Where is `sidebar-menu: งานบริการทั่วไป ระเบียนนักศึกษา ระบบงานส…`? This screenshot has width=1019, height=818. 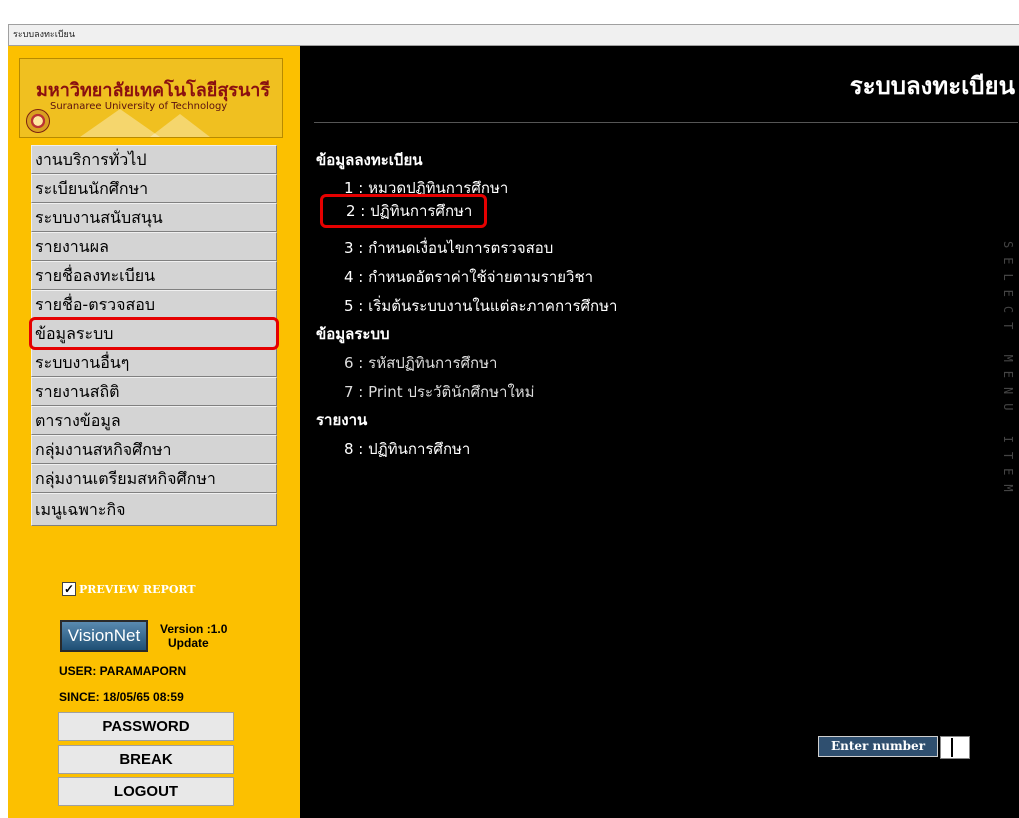 sidebar-menu: งานบริการทั่วไป ระเบียนนักศึกษา ระบบงานส… is located at coordinates (154, 335).